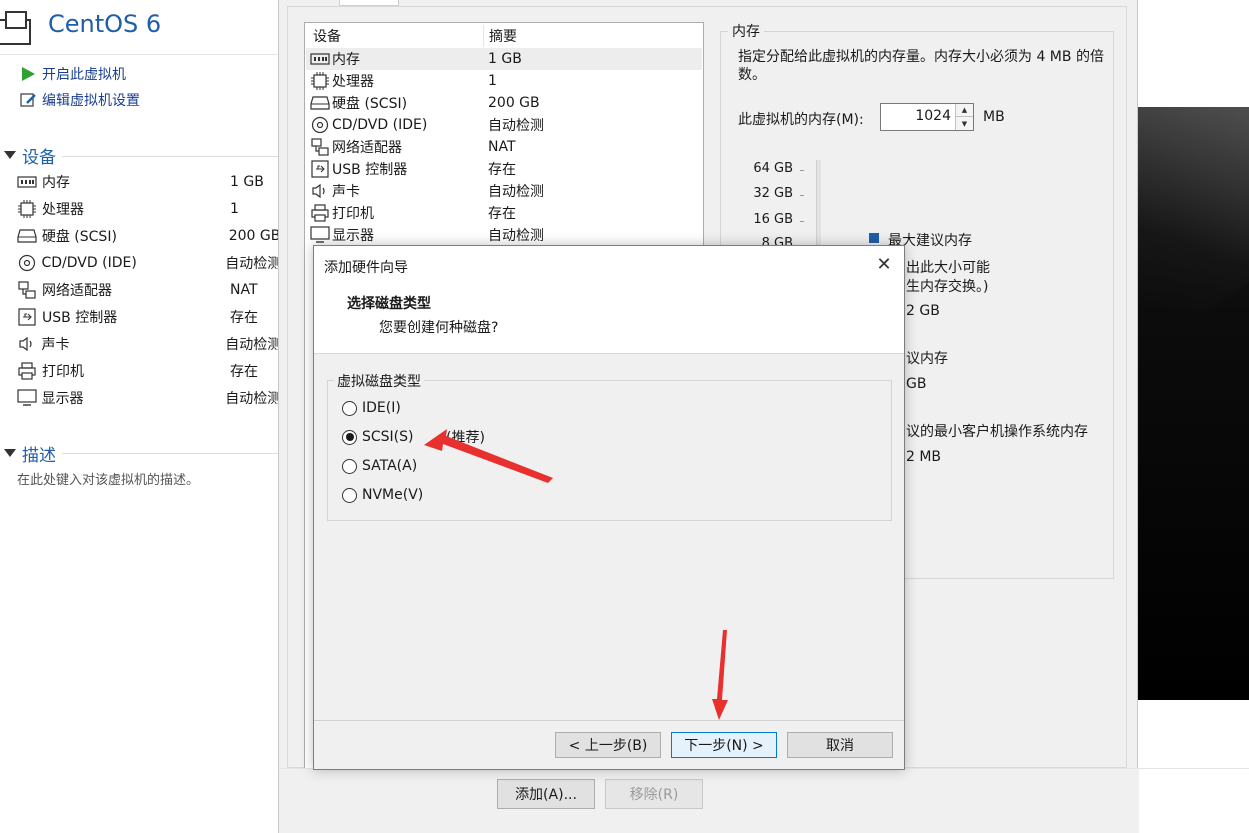 The width and height of the screenshot is (1249, 833). I want to click on hardware-row-usb-controller: USB 控制器 存在, so click(504, 169).